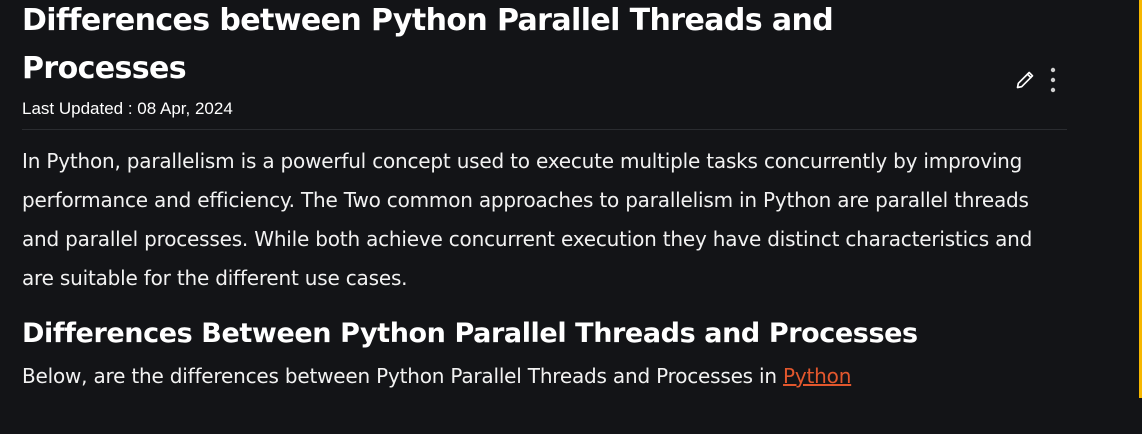 Image resolution: width=1142 pixels, height=434 pixels. I want to click on more-options-button, so click(1053, 80).